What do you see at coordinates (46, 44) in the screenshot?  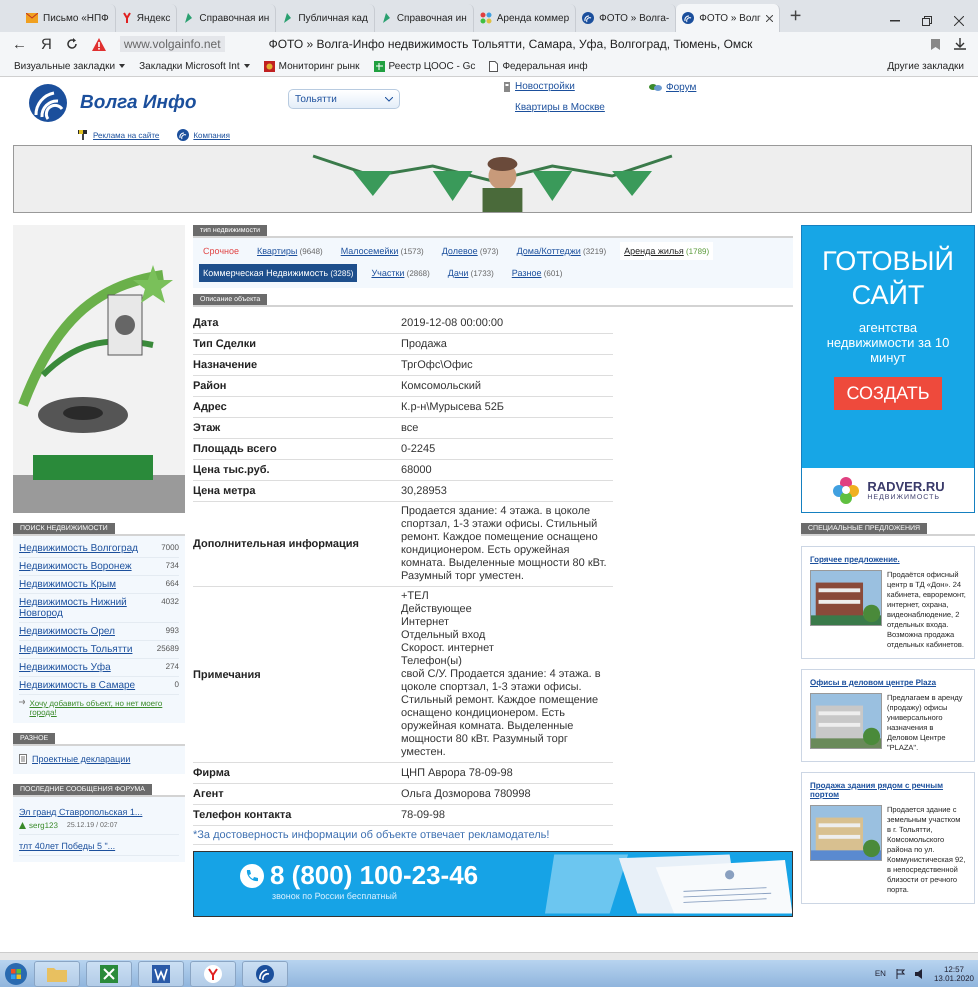 I see `yandex-button: Я` at bounding box center [46, 44].